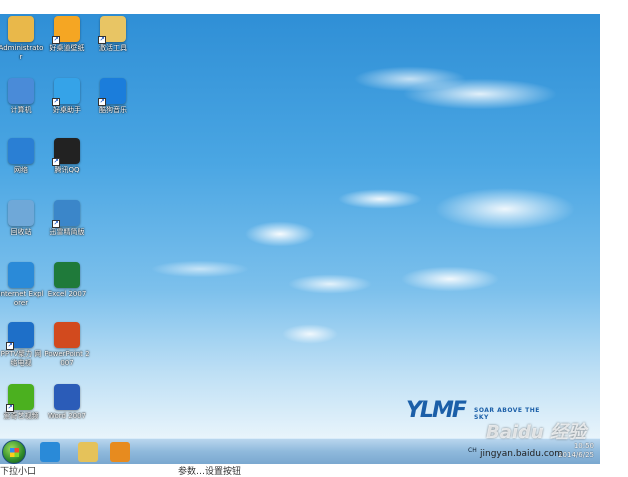 This screenshot has height=477, width=628. What do you see at coordinates (22, 52) in the screenshot?
I see `desktop-icon-label: Administrator` at bounding box center [22, 52].